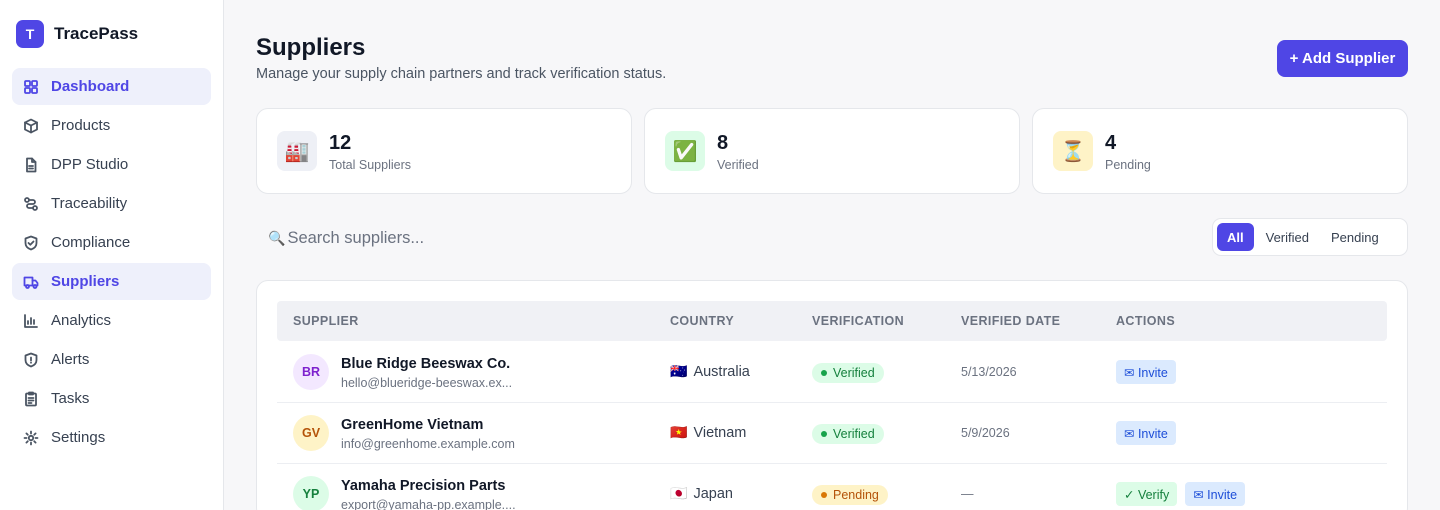 The width and height of the screenshot is (1440, 510). What do you see at coordinates (679, 371) in the screenshot?
I see `flag-icon: 🇦🇺` at bounding box center [679, 371].